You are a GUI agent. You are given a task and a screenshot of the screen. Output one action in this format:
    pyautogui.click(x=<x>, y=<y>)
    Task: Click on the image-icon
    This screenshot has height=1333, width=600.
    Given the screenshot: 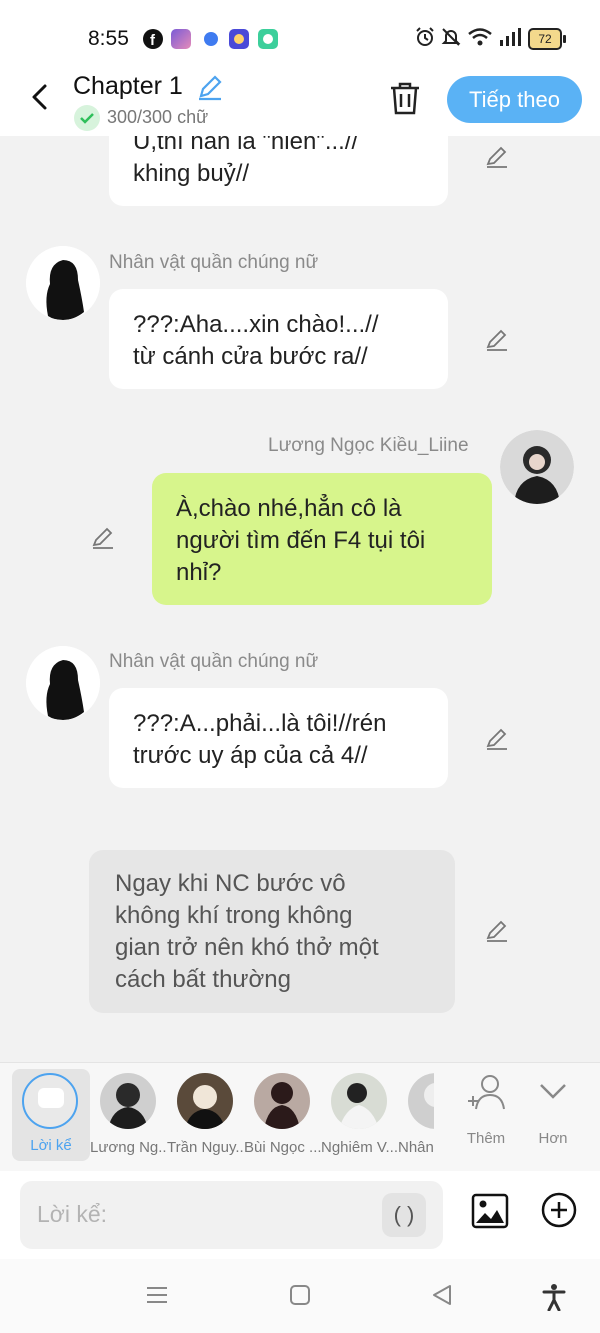 What is the action you would take?
    pyautogui.click(x=490, y=1211)
    